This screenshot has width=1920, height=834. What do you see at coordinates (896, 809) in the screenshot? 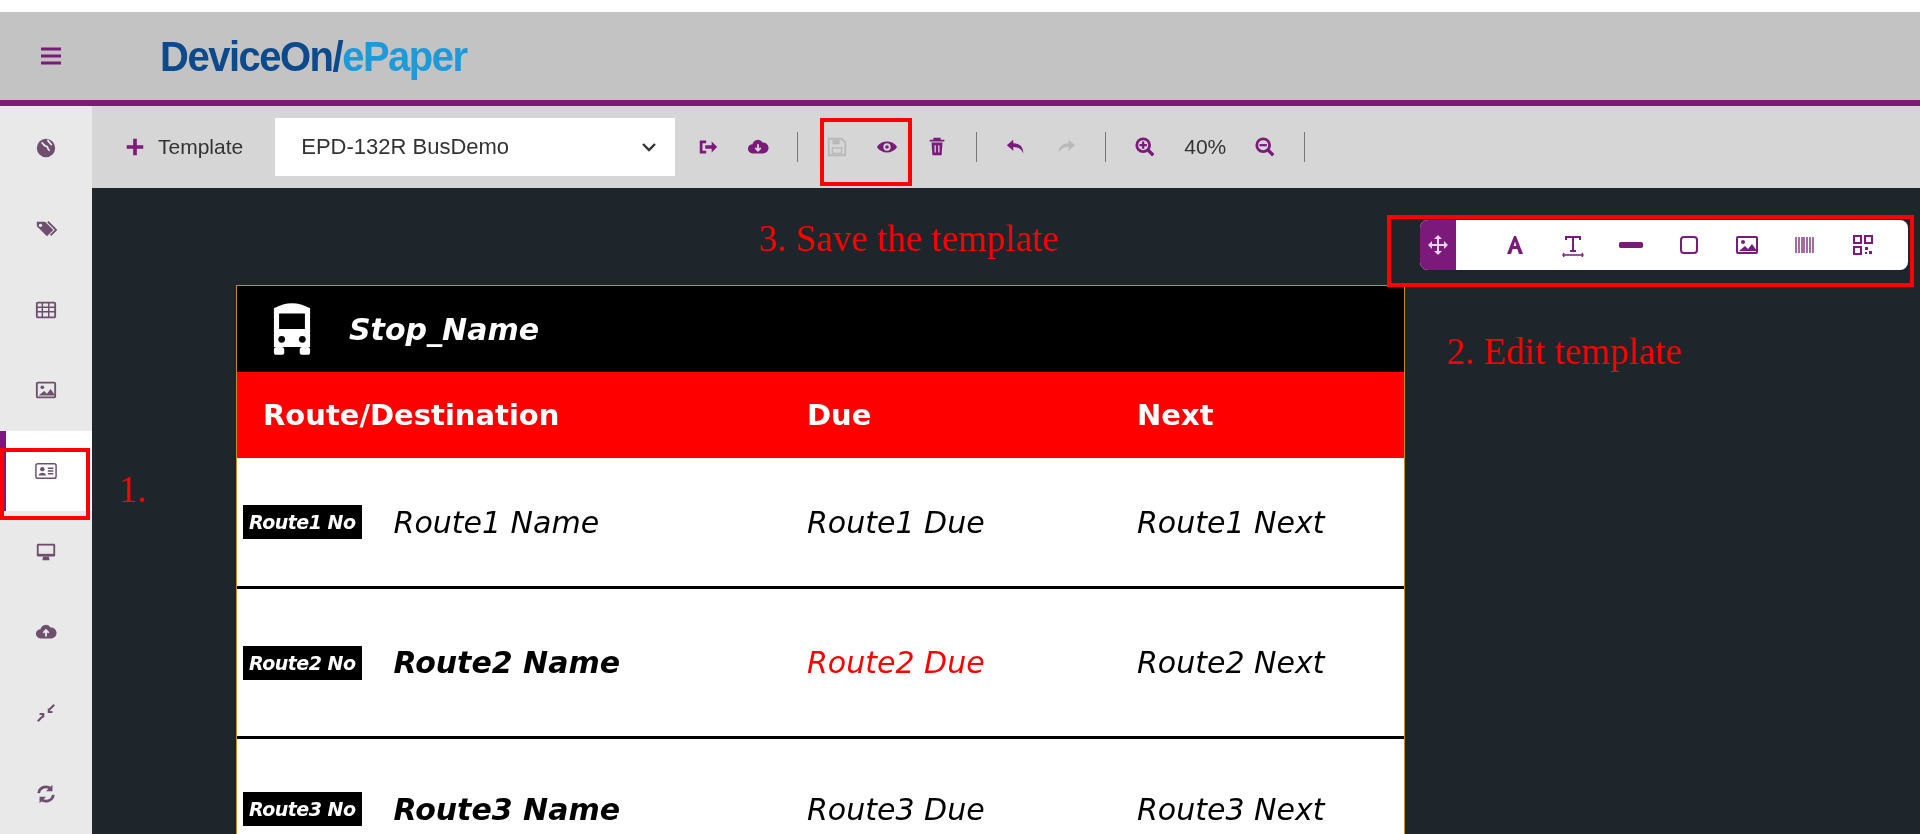
I see `due-time: Route3 Due` at bounding box center [896, 809].